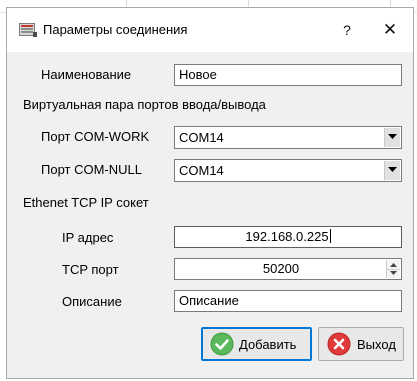  I want to click on ip-label: IP адрес, so click(88, 237).